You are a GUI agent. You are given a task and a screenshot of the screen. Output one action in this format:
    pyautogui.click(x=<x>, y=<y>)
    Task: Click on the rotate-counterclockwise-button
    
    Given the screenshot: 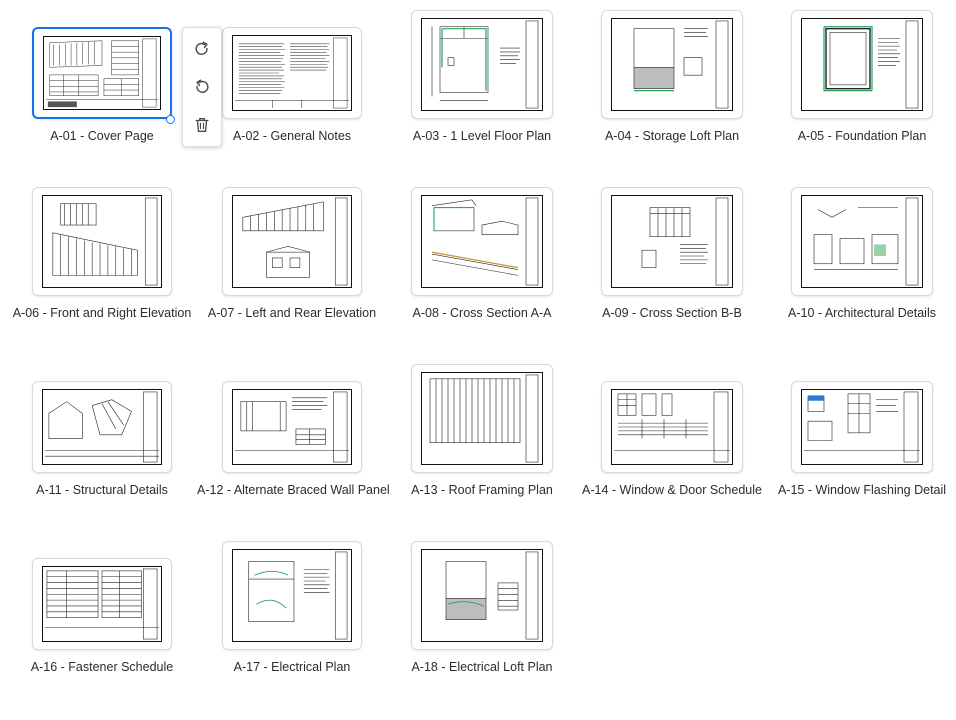 What is the action you would take?
    pyautogui.click(x=202, y=87)
    